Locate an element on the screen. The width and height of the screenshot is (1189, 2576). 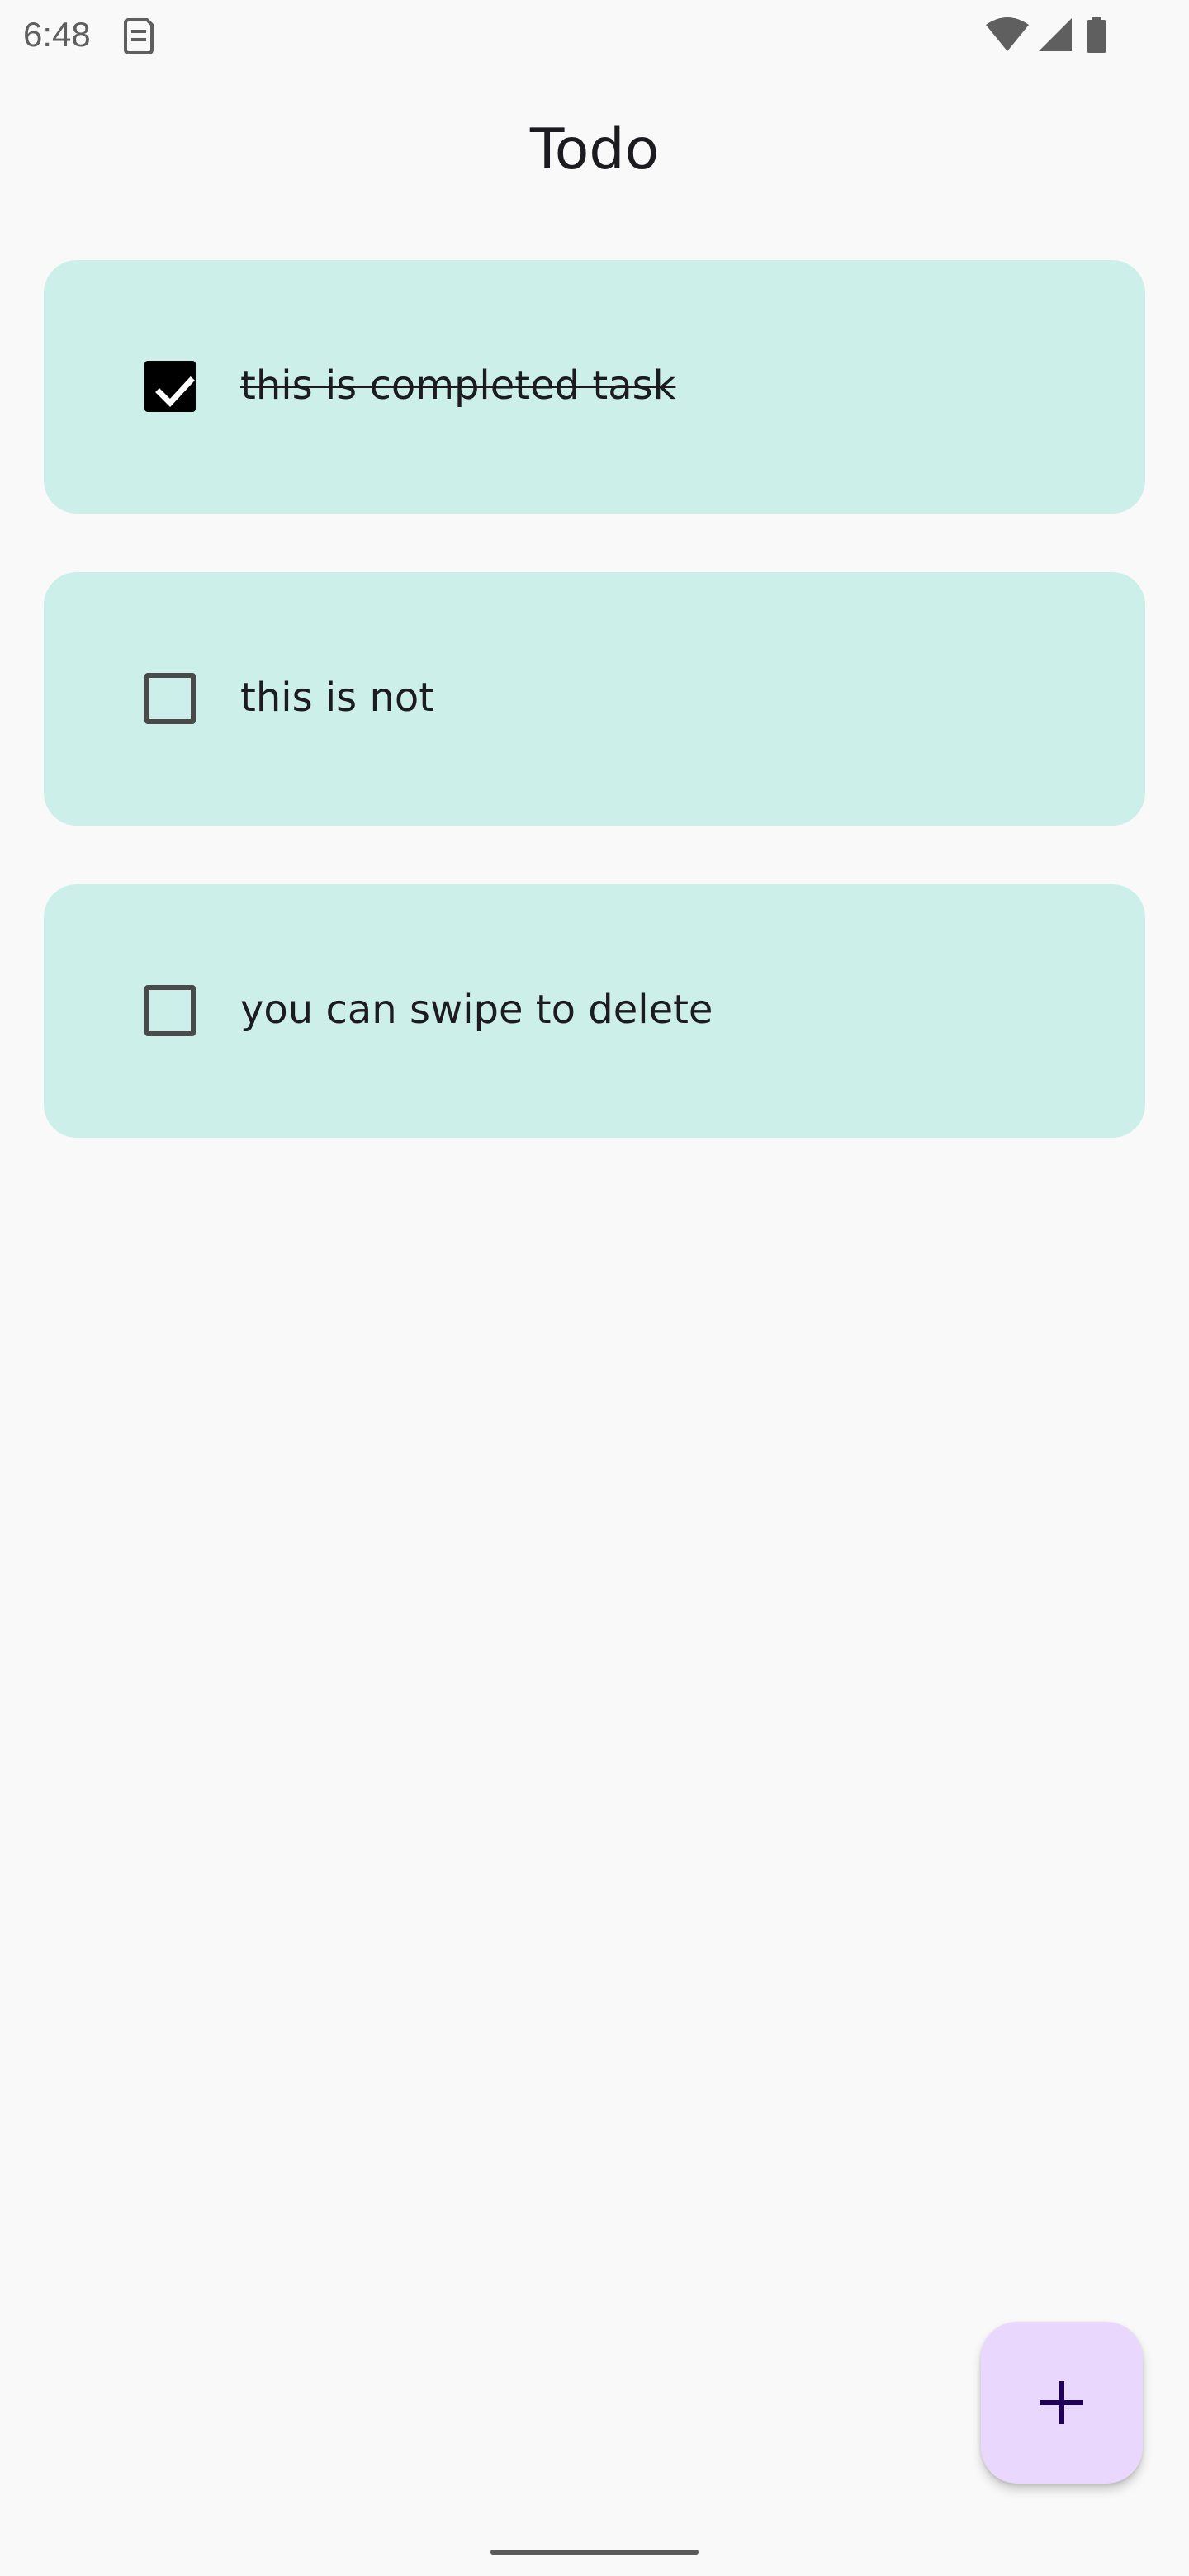
add-todo-button is located at coordinates (1062, 2403).